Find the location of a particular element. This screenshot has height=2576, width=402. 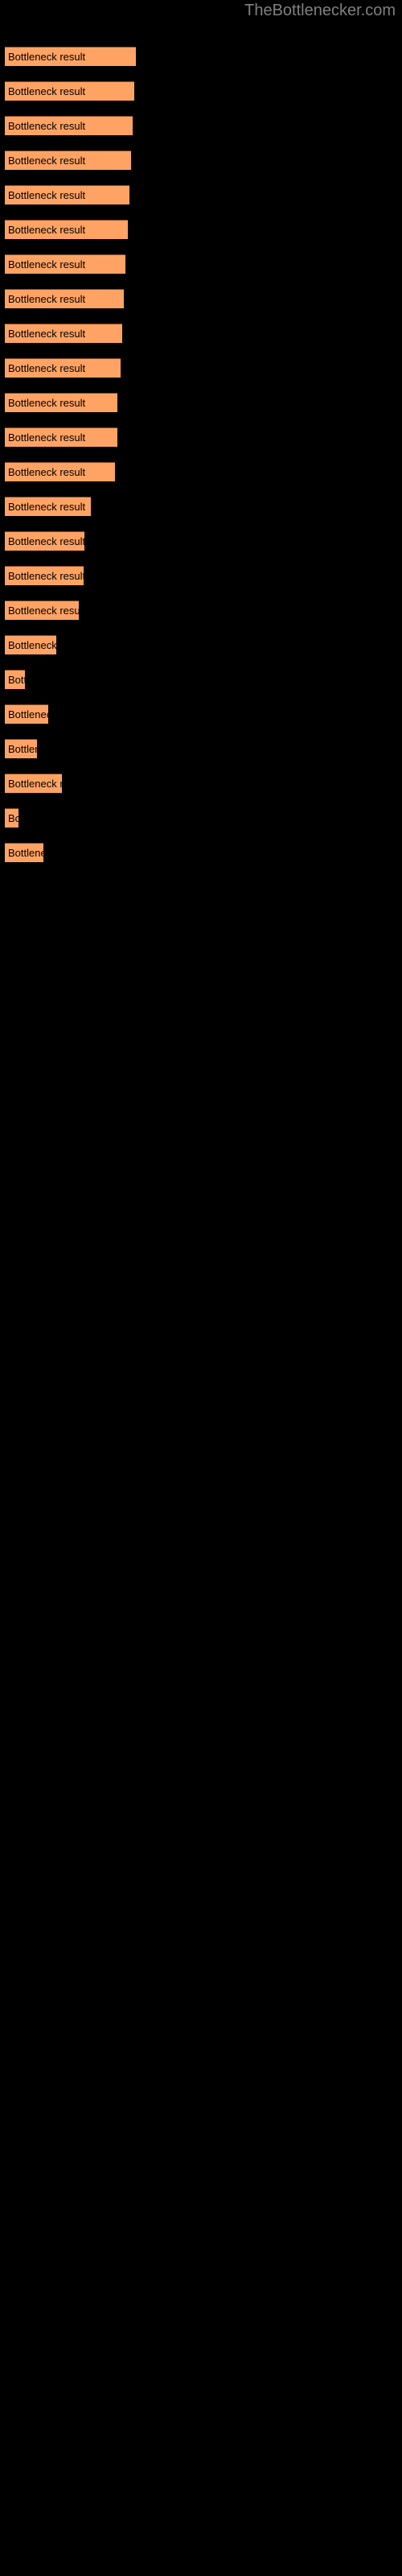

site-title: TheBottlenecker.com is located at coordinates (320, 10).